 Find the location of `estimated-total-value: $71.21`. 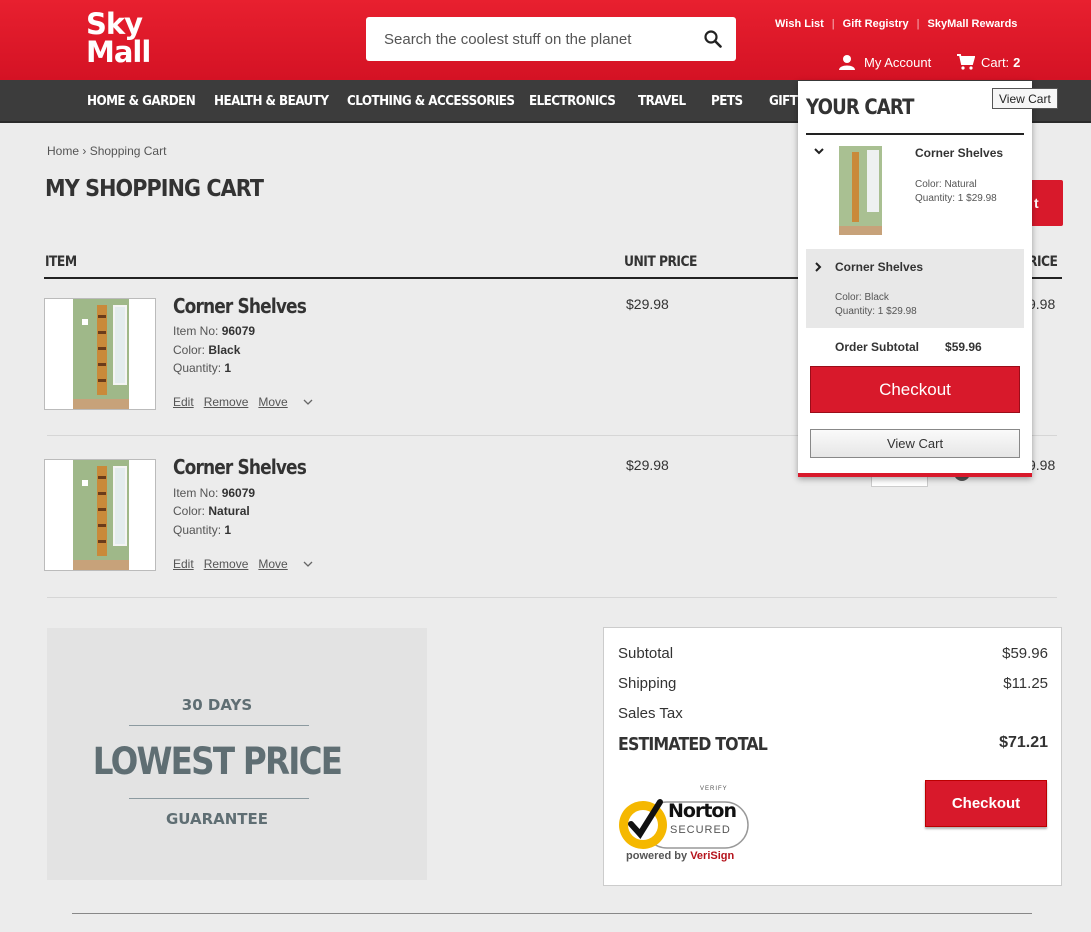

estimated-total-value: $71.21 is located at coordinates (1023, 742).